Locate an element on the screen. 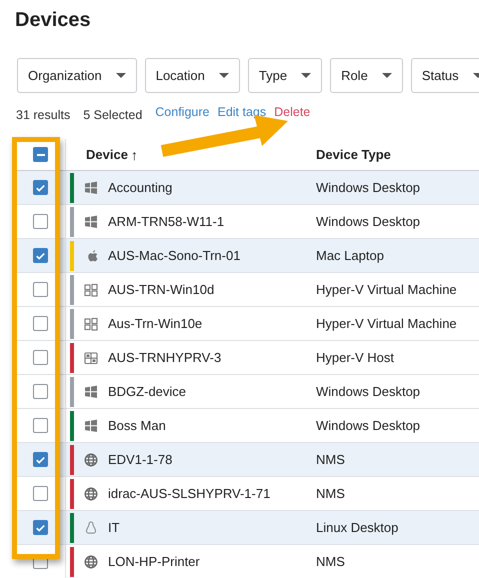  device-type: Mac Laptop is located at coordinates (350, 255).